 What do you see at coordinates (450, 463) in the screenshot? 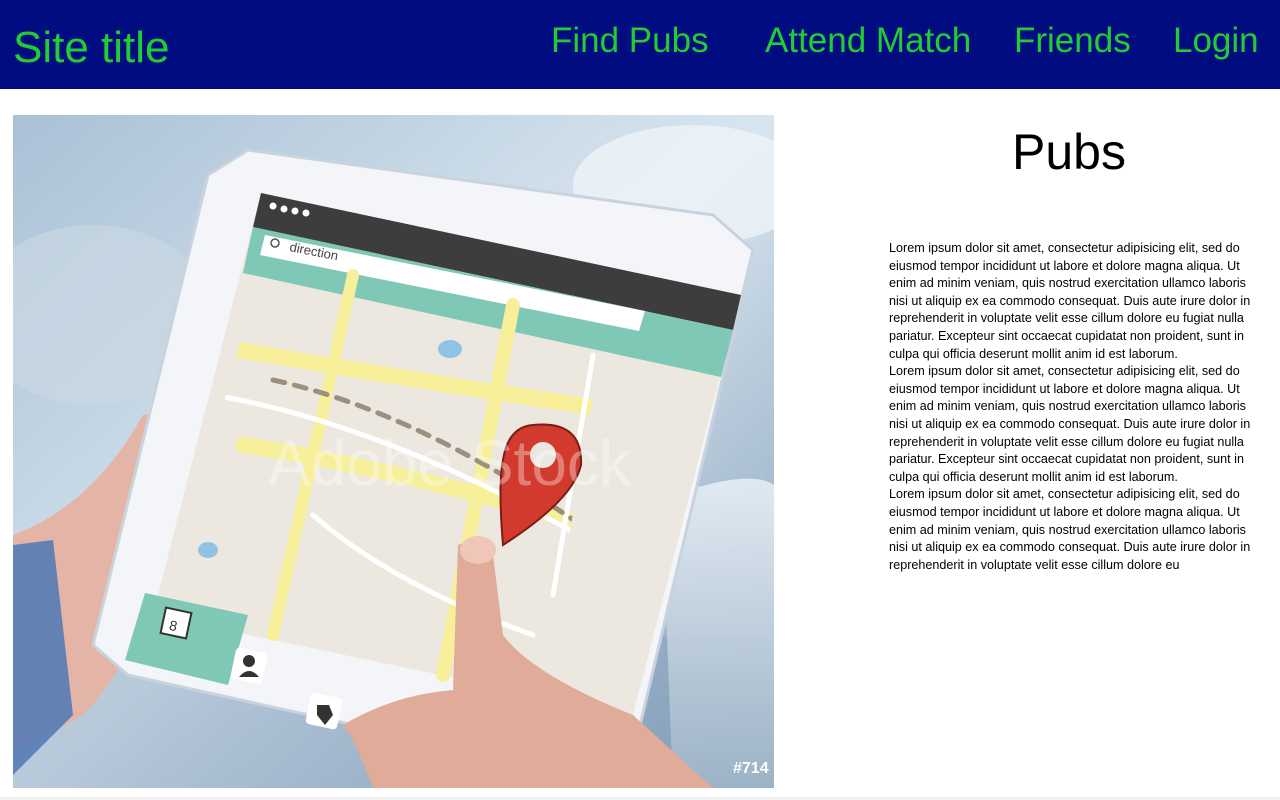
I see `watermark-text: Adobe Stock` at bounding box center [450, 463].